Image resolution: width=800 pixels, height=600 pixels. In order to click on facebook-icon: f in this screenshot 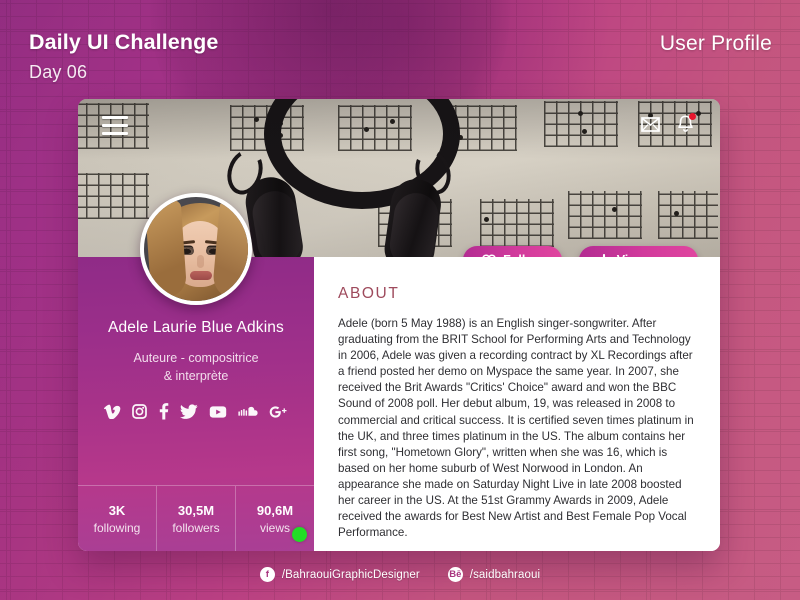, I will do `click(267, 574)`.